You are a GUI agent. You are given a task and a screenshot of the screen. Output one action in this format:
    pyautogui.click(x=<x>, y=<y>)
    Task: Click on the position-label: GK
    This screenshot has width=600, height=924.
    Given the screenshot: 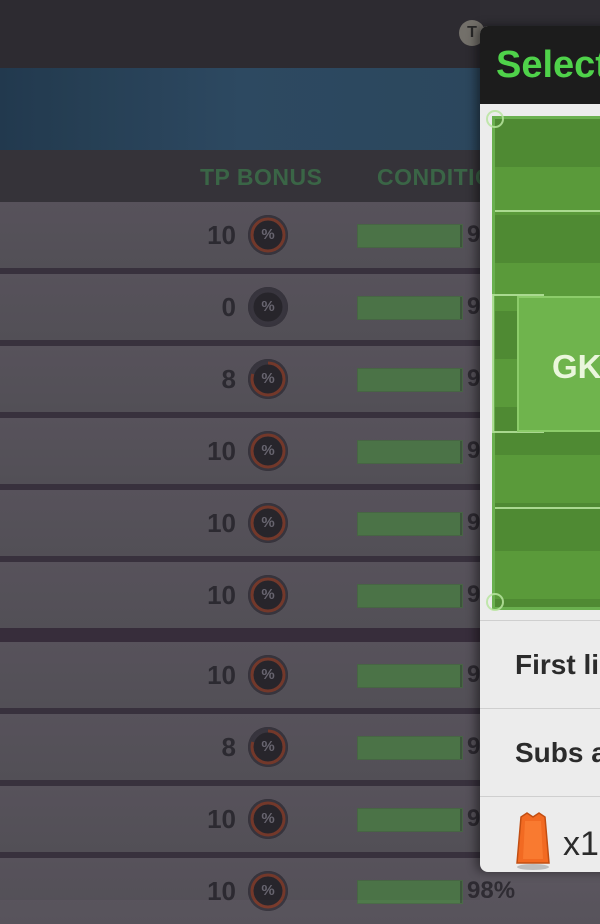 What is the action you would take?
    pyautogui.click(x=576, y=366)
    